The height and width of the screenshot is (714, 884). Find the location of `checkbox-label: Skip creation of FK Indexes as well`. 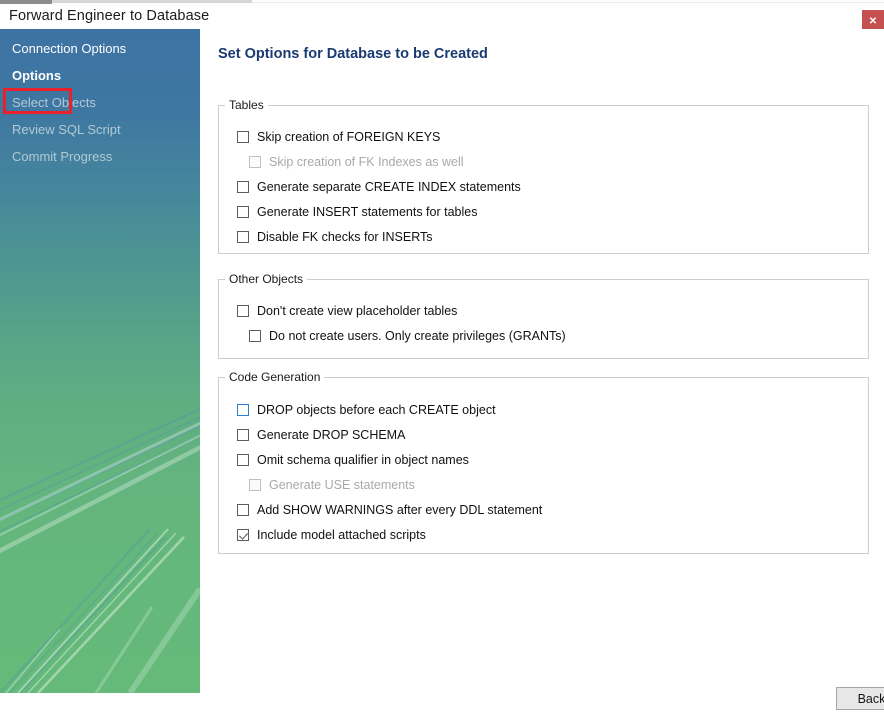

checkbox-label: Skip creation of FK Indexes as well is located at coordinates (366, 162).